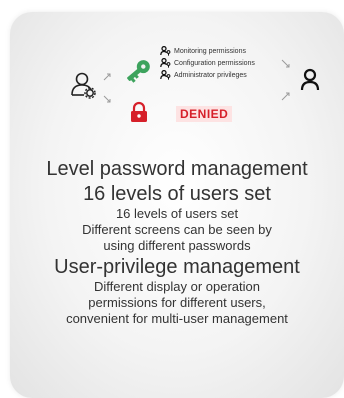 The image size is (344, 398). I want to click on permission-item: Administrator privileges, so click(207, 75).